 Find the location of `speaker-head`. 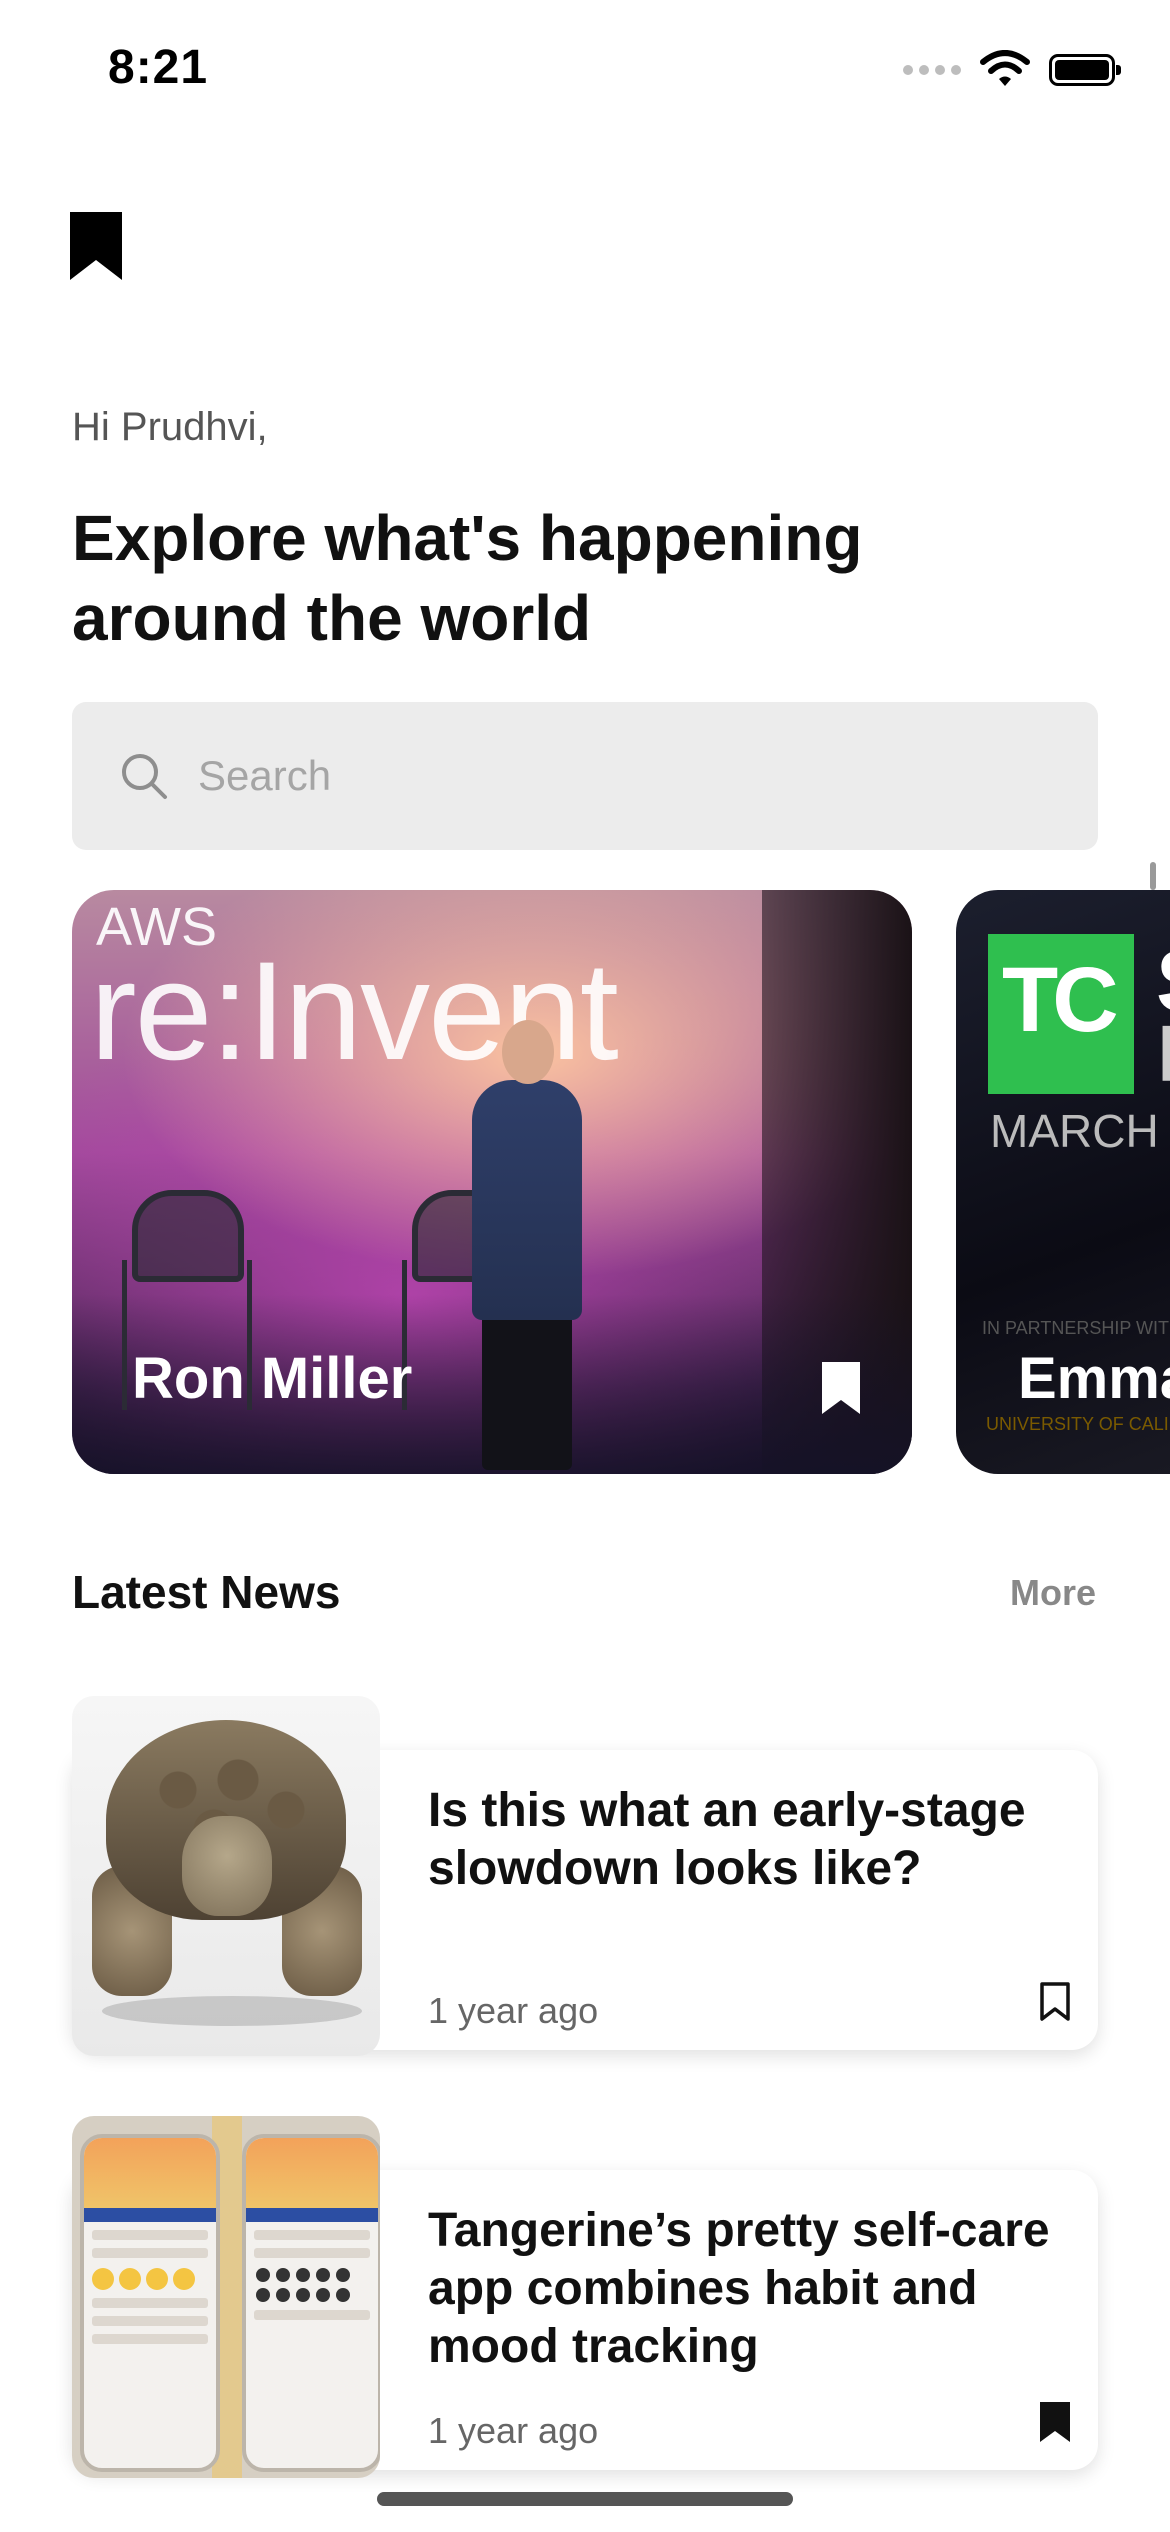

speaker-head is located at coordinates (528, 1052).